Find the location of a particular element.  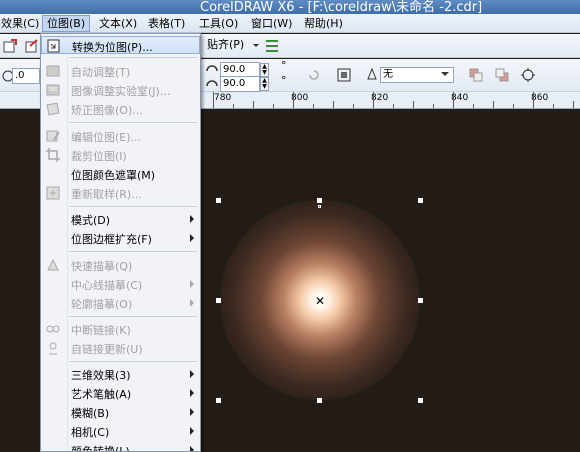

menu-item-crop-bitmap: 裁剪位图(I) is located at coordinates (120, 155).